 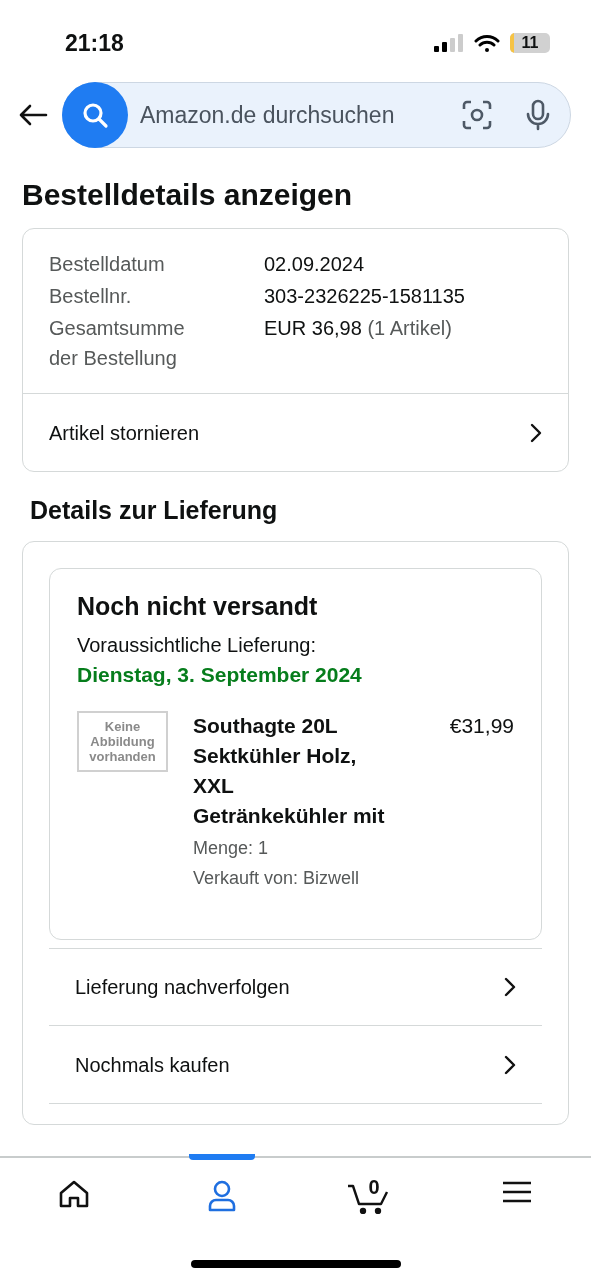 I want to click on status-time: 21:18, so click(x=94, y=43).